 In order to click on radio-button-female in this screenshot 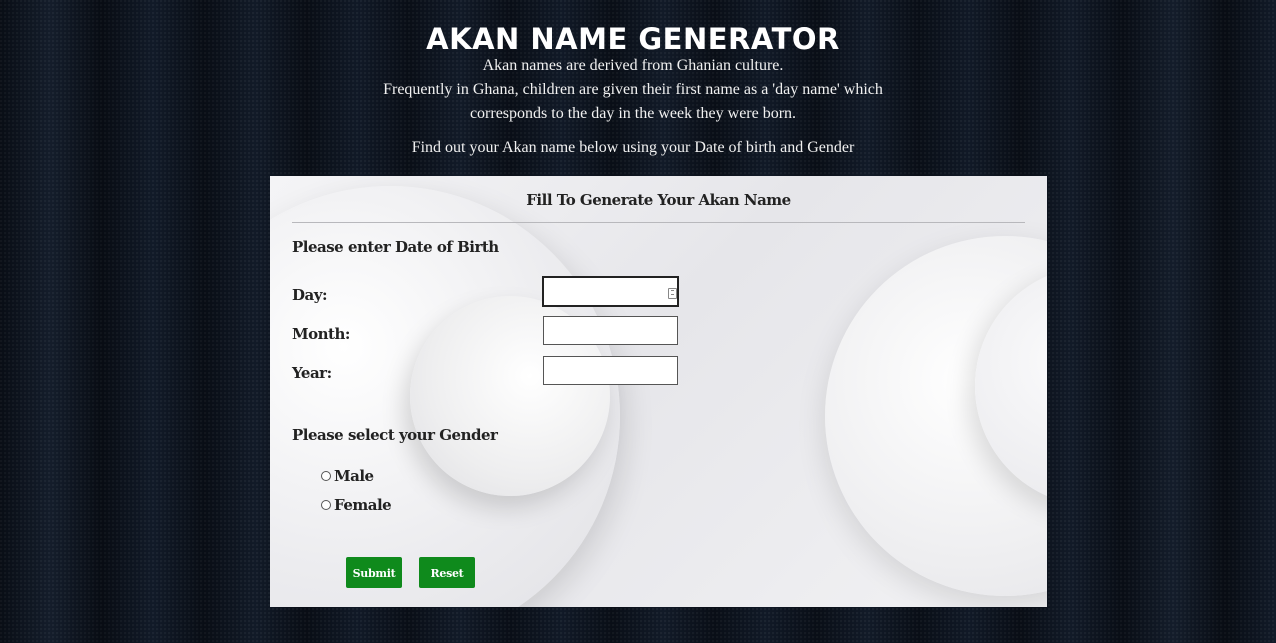, I will do `click(326, 505)`.